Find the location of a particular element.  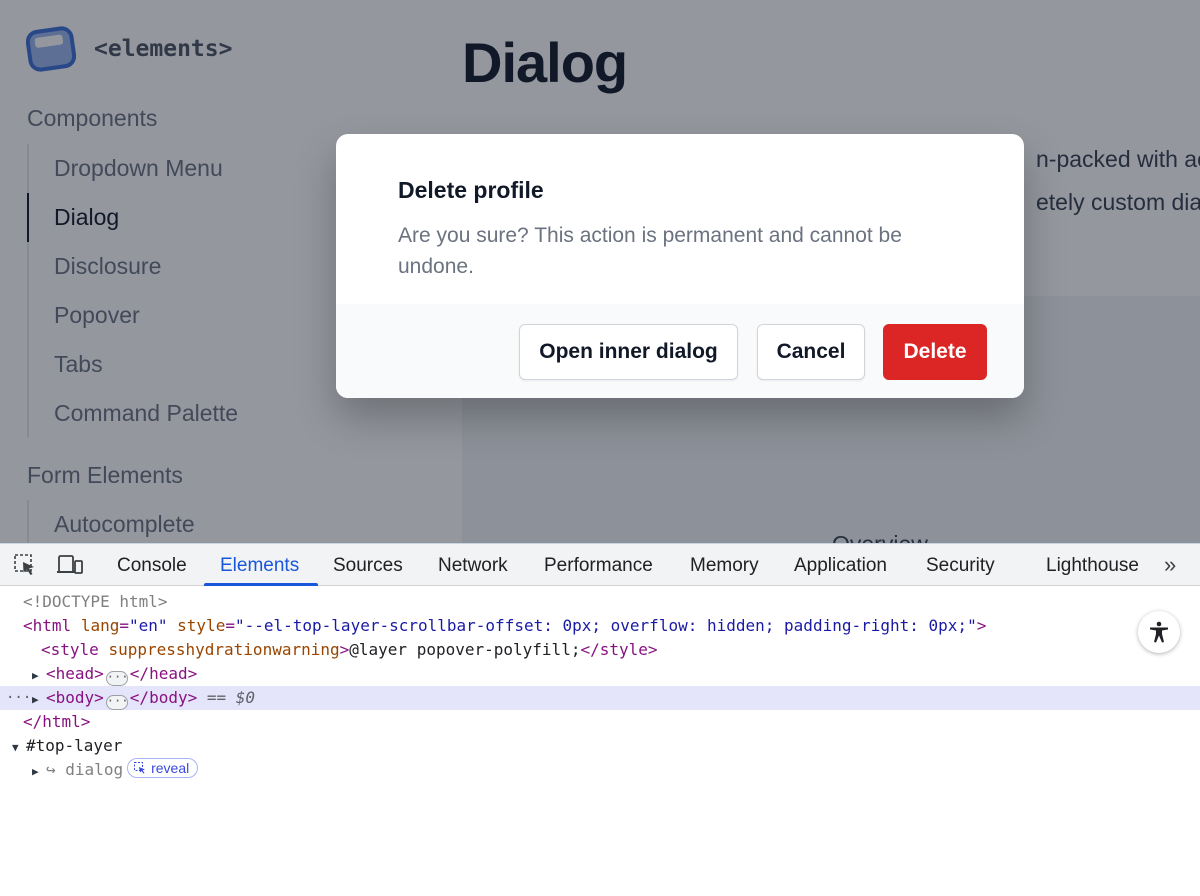

inspect-element-icon is located at coordinates (26, 565).